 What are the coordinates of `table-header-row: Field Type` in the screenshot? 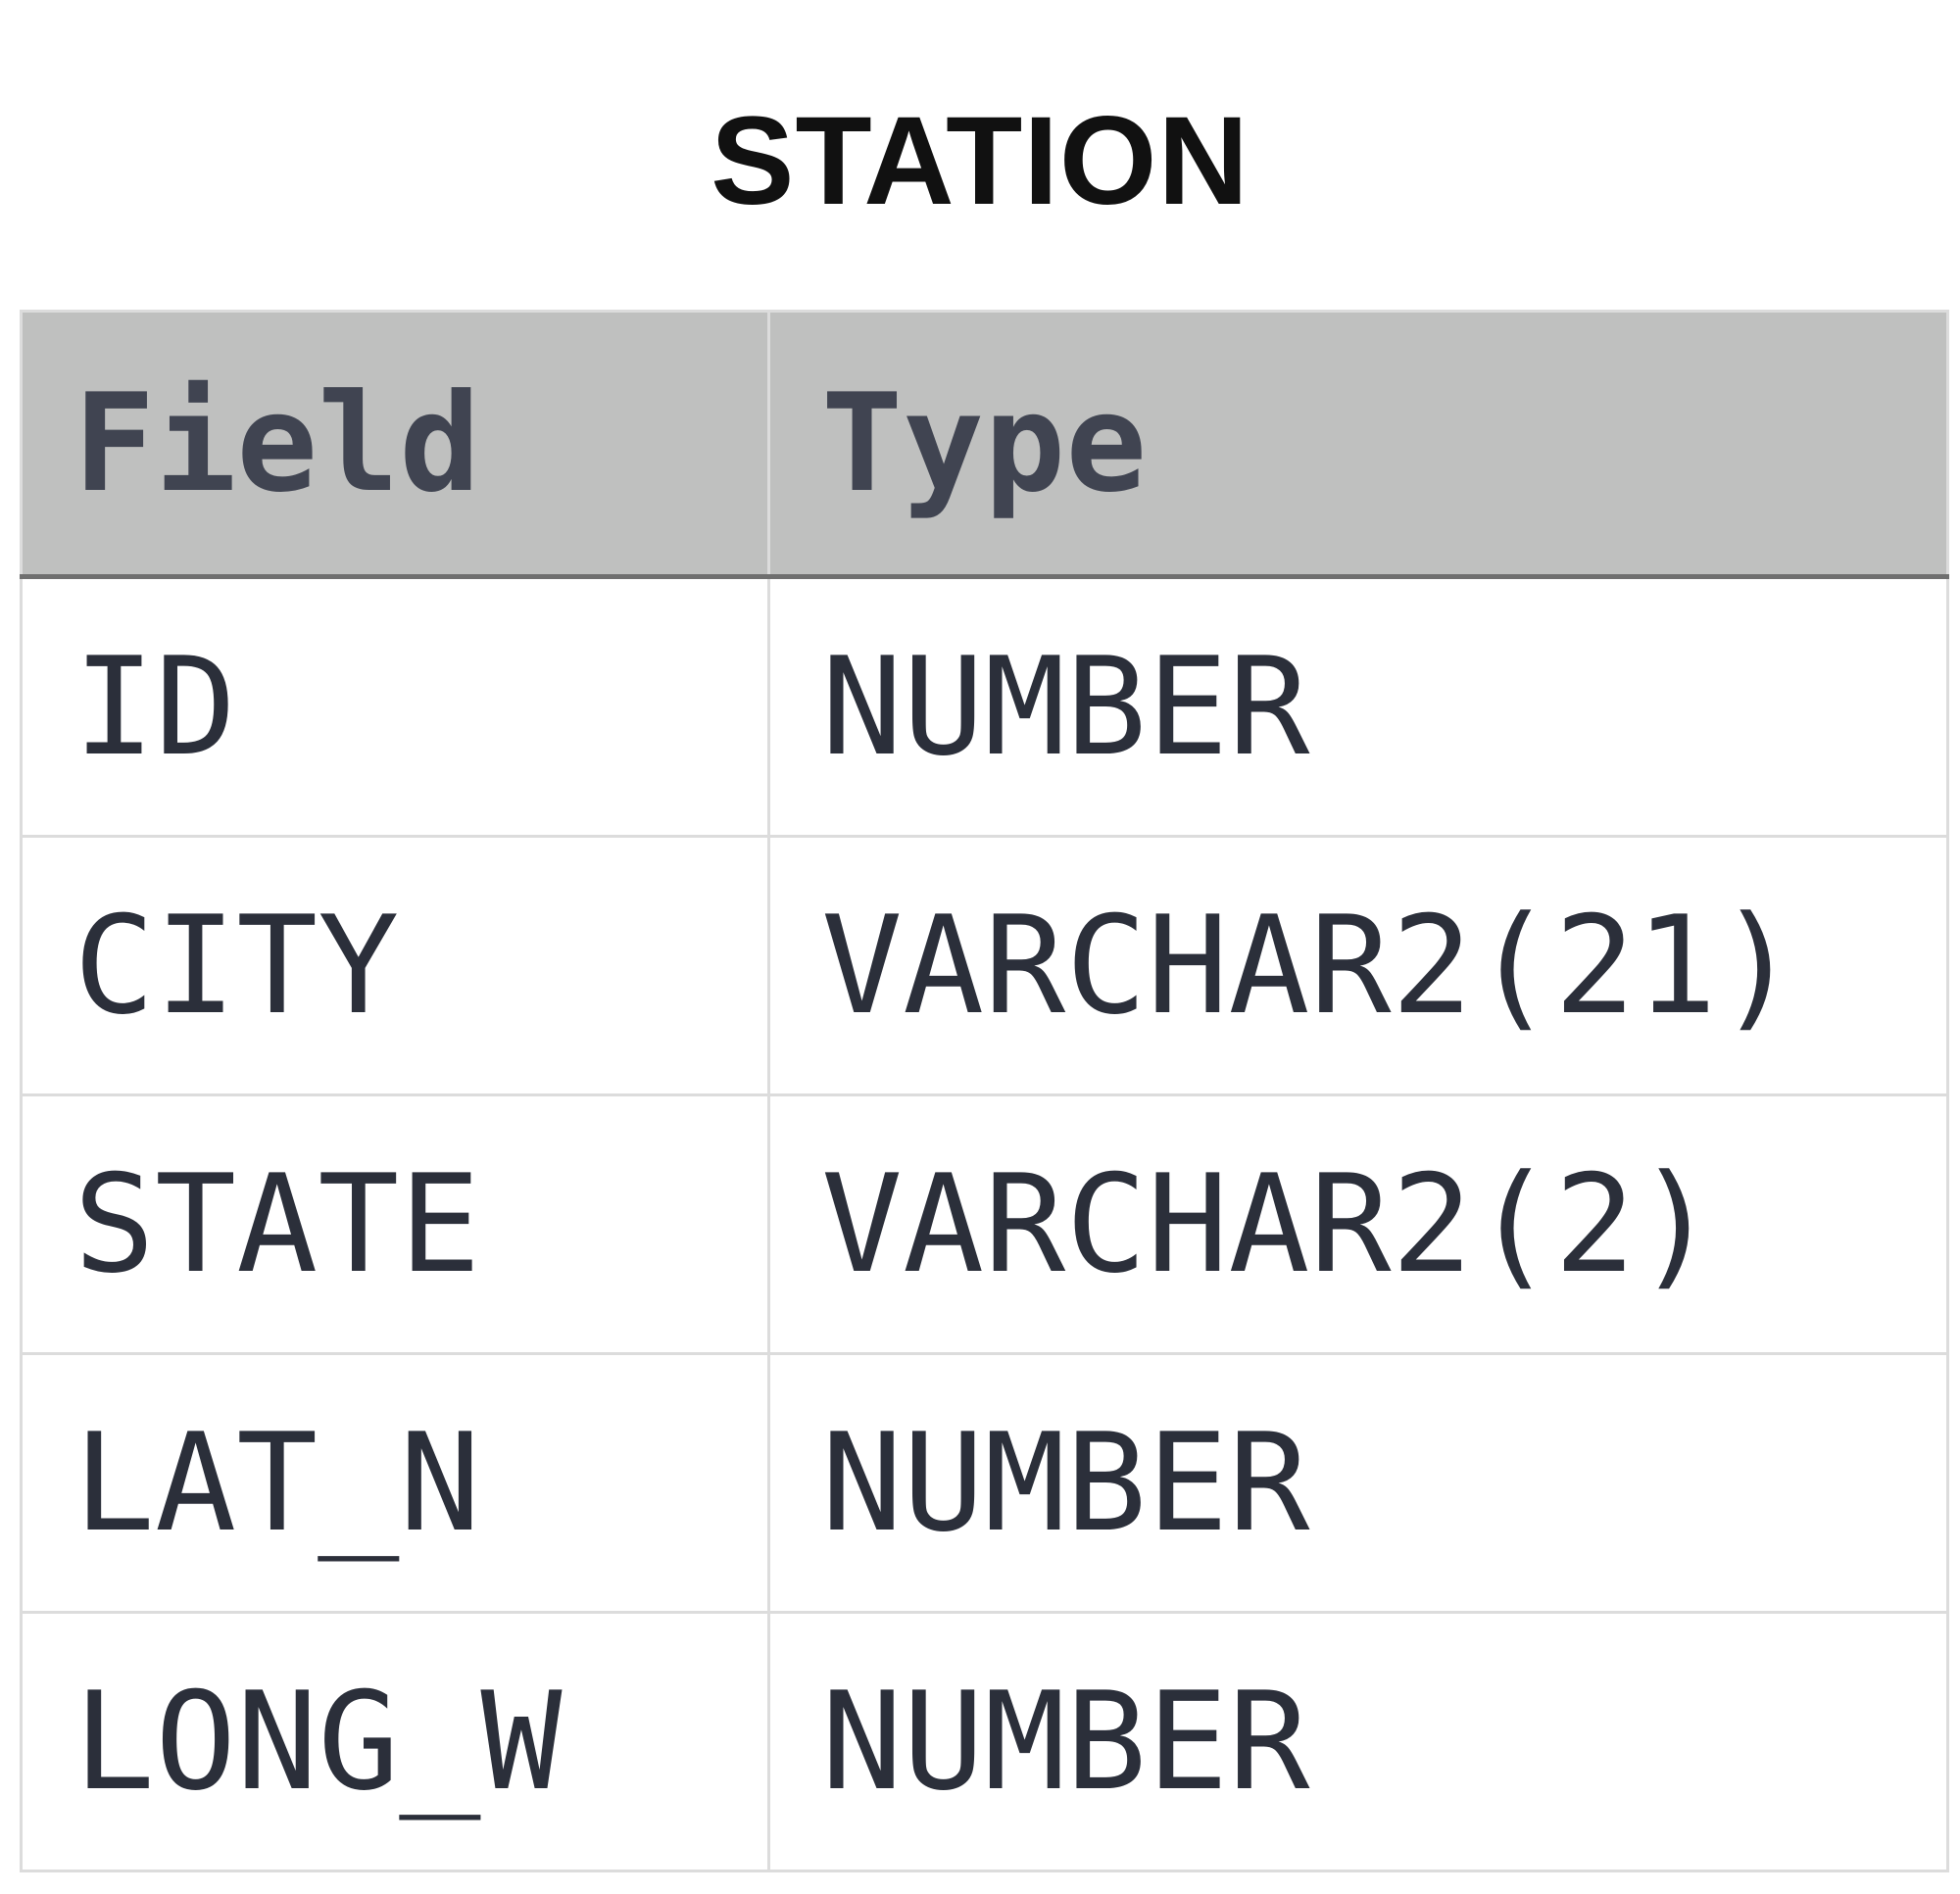 It's located at (984, 444).